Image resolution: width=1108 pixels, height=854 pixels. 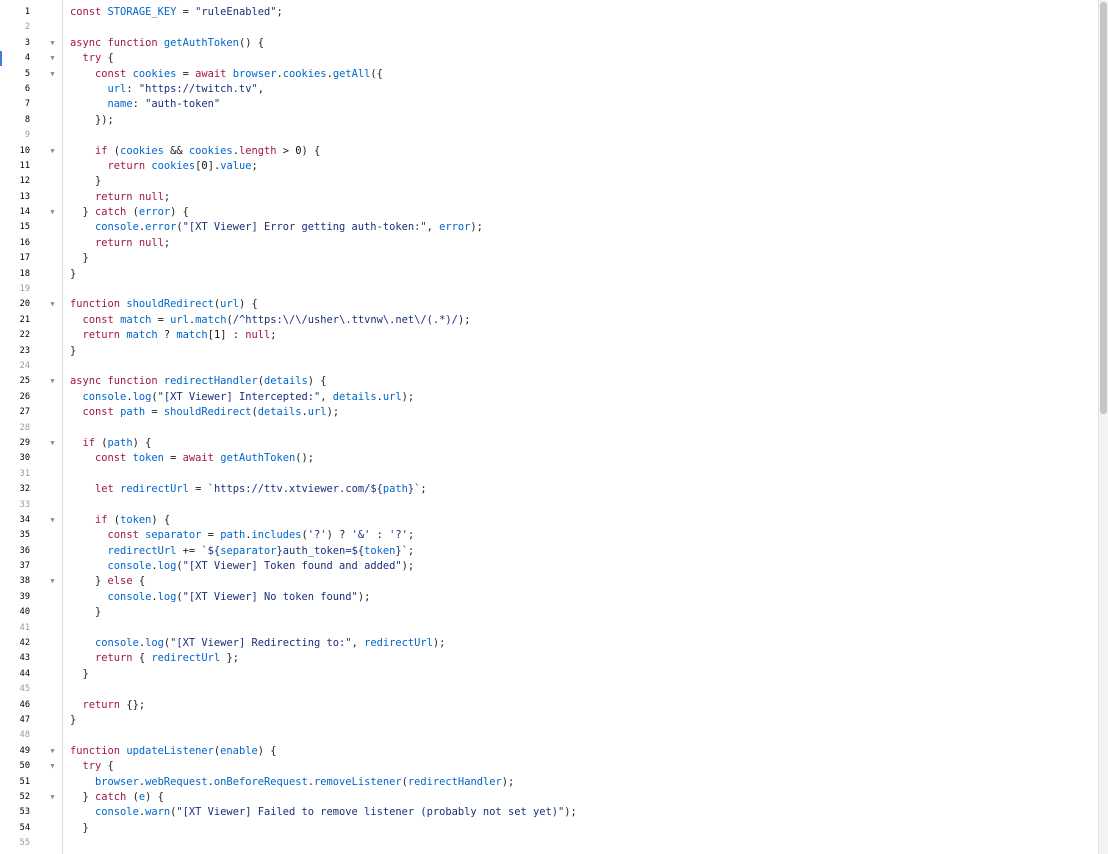 What do you see at coordinates (549, 289) in the screenshot?
I see `code-line: 19` at bounding box center [549, 289].